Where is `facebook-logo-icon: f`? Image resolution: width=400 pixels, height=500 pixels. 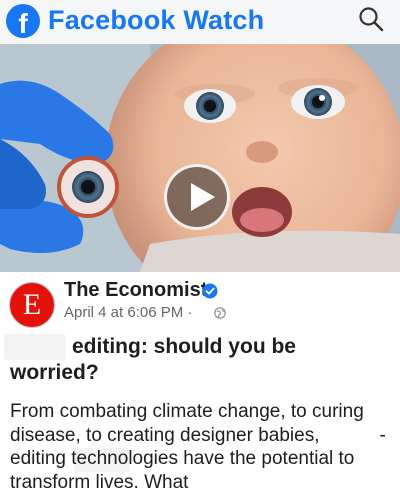
facebook-logo-icon: f is located at coordinates (23, 21).